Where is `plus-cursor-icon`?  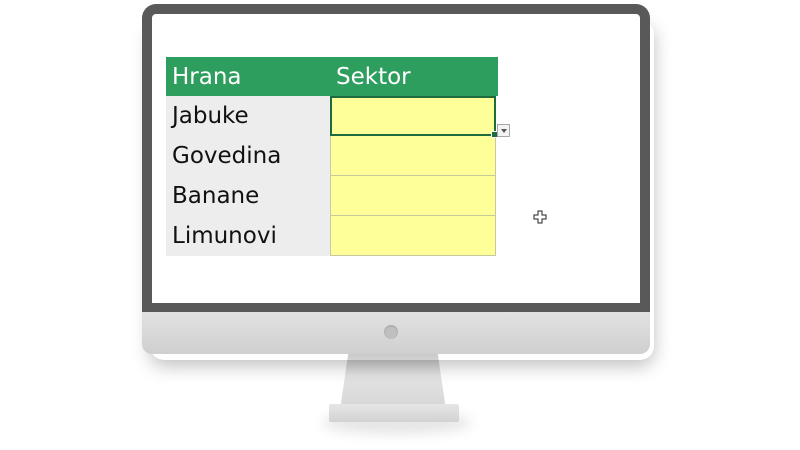
plus-cursor-icon is located at coordinates (540, 217).